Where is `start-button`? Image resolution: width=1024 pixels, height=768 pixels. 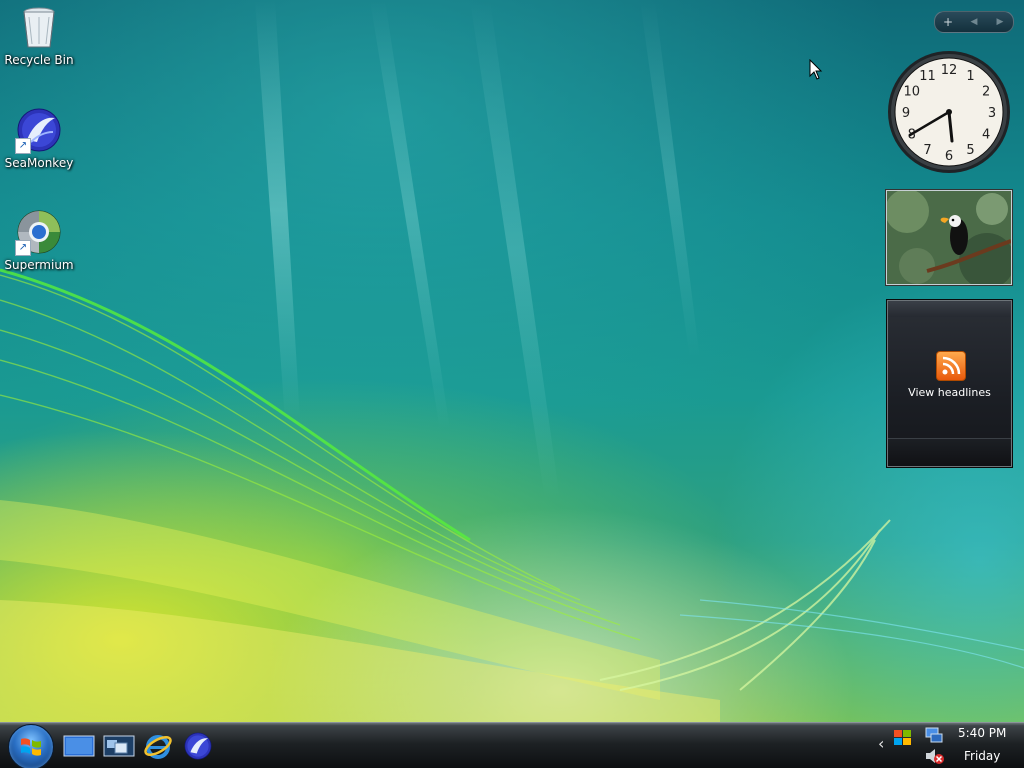 start-button is located at coordinates (31, 746).